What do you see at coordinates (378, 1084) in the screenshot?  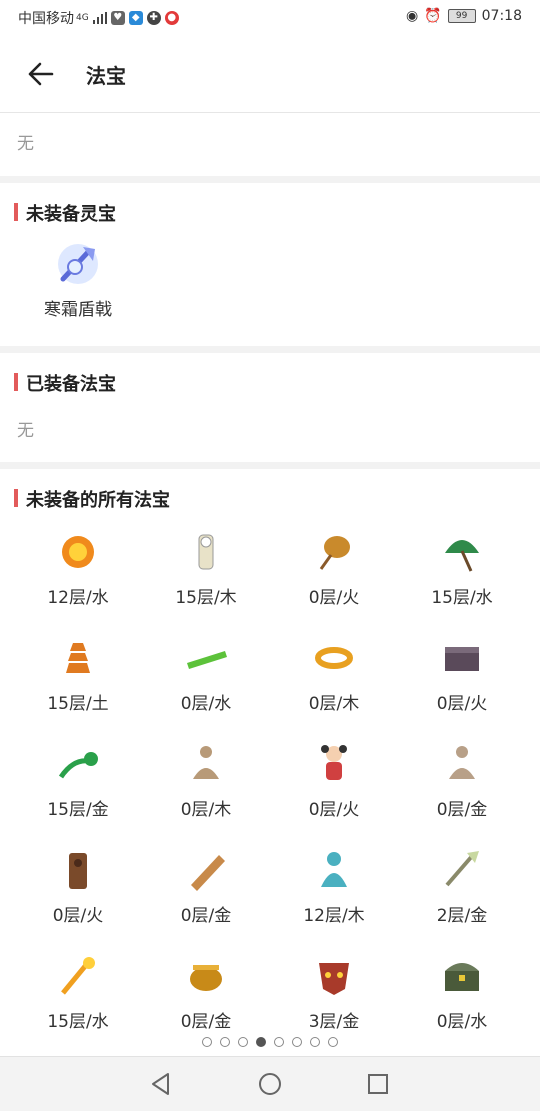 I see `recent-square-icon` at bounding box center [378, 1084].